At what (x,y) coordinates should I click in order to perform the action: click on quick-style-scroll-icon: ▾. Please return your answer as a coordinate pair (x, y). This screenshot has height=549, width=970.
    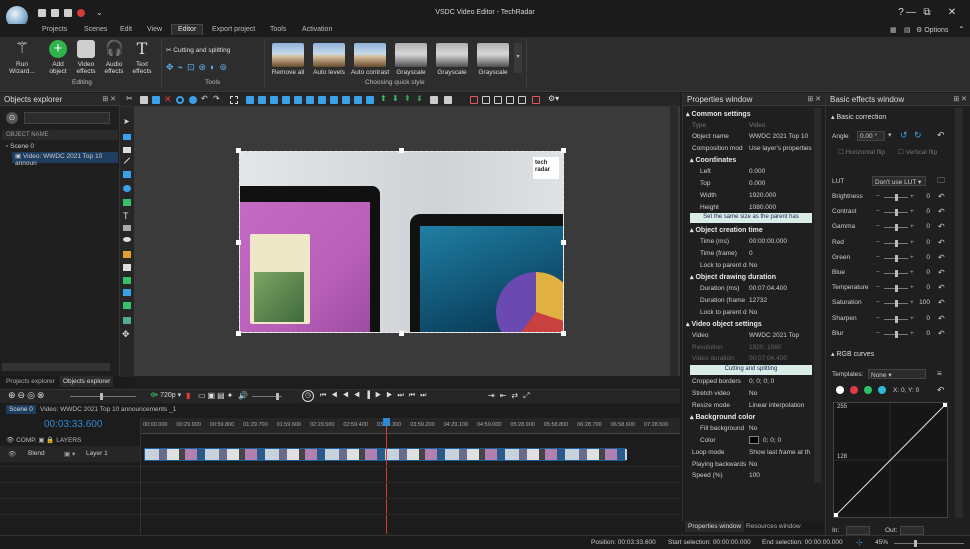
    Looking at the image, I should click on (518, 58).